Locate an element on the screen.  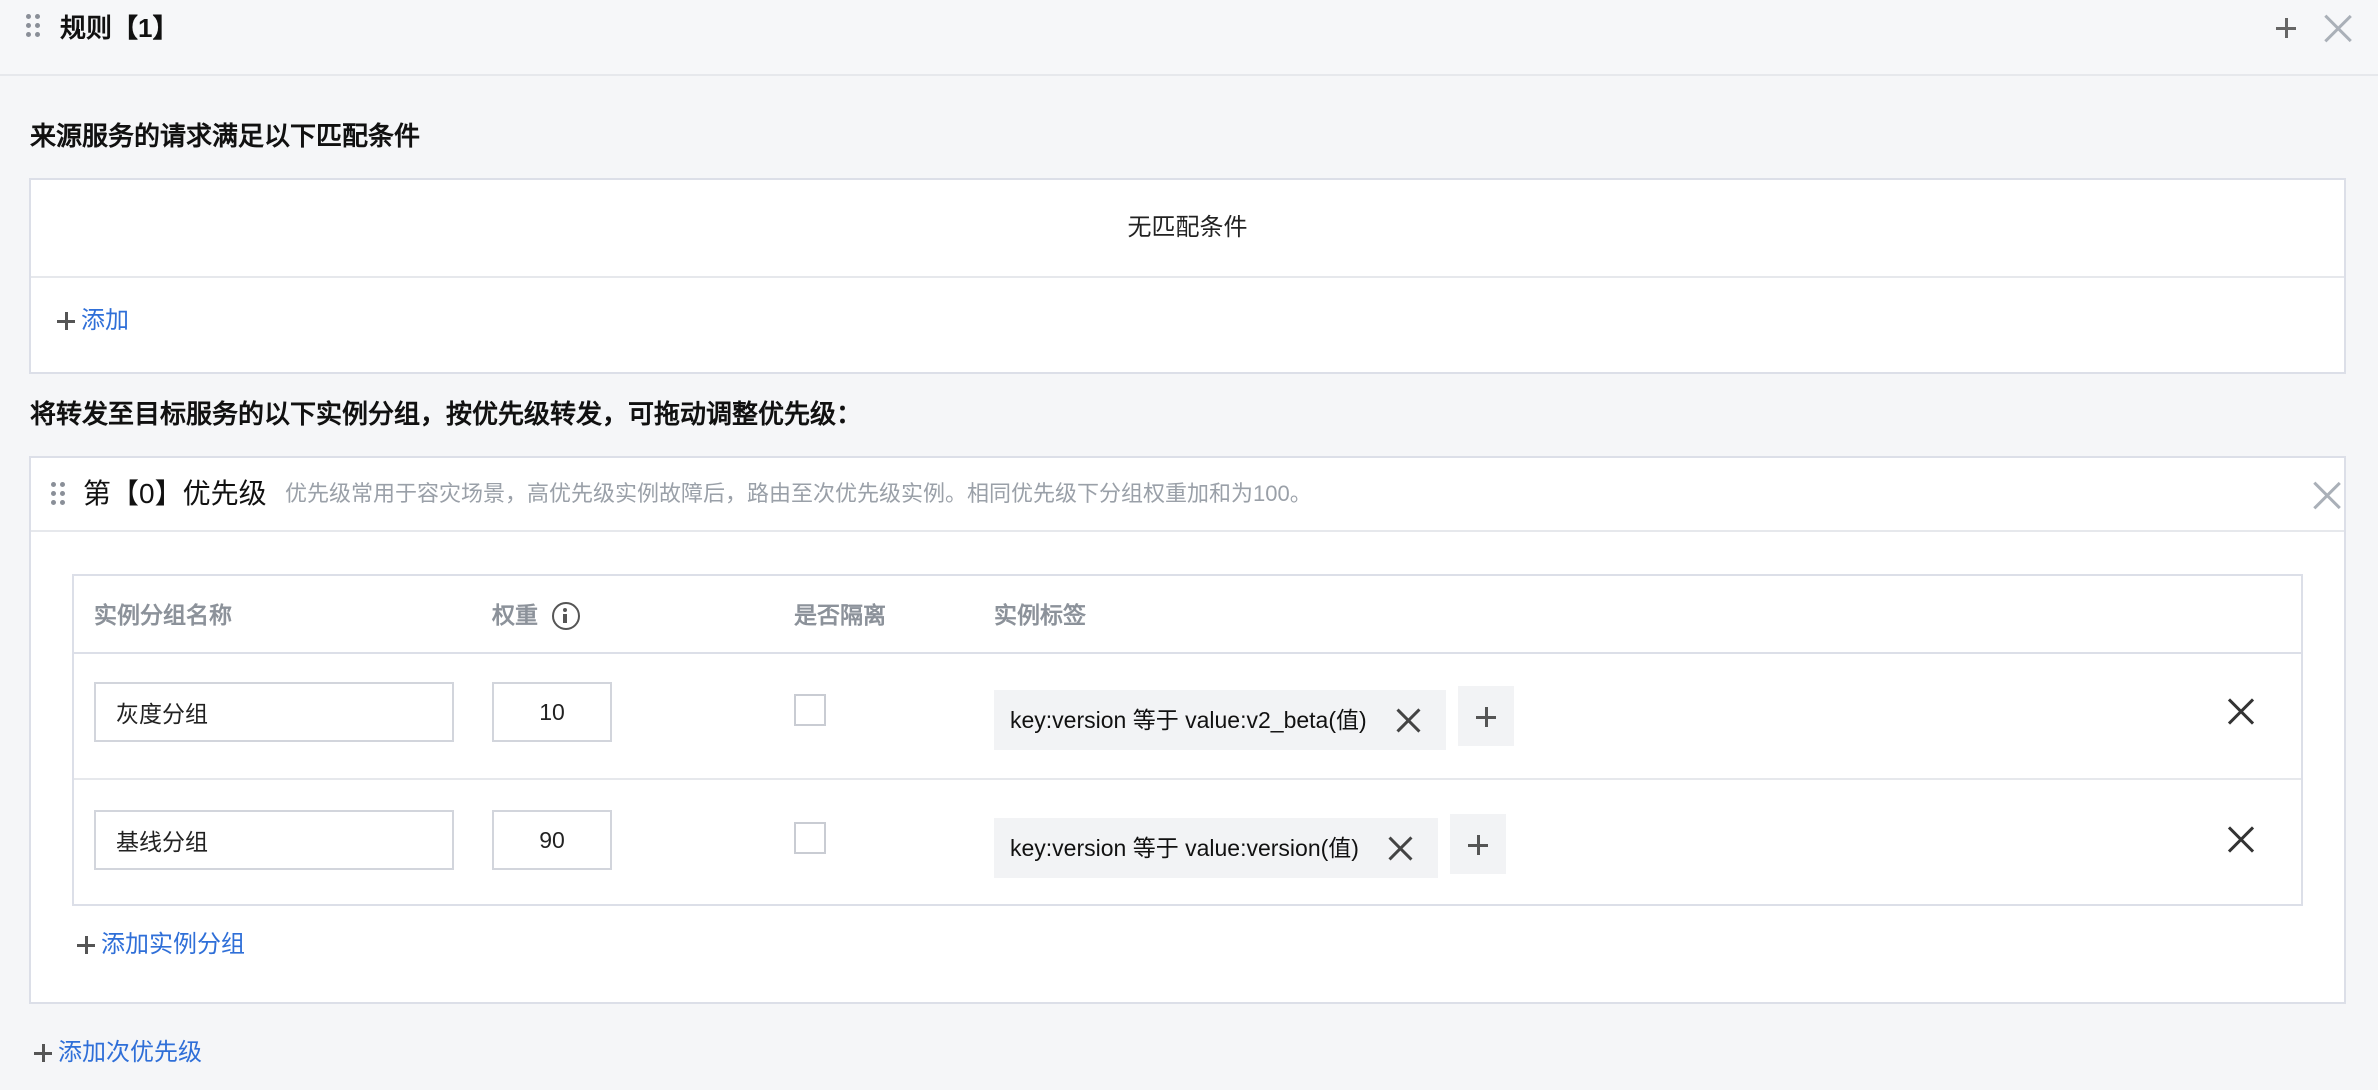
priority-title: 第【0】优先级 is located at coordinates (175, 493).